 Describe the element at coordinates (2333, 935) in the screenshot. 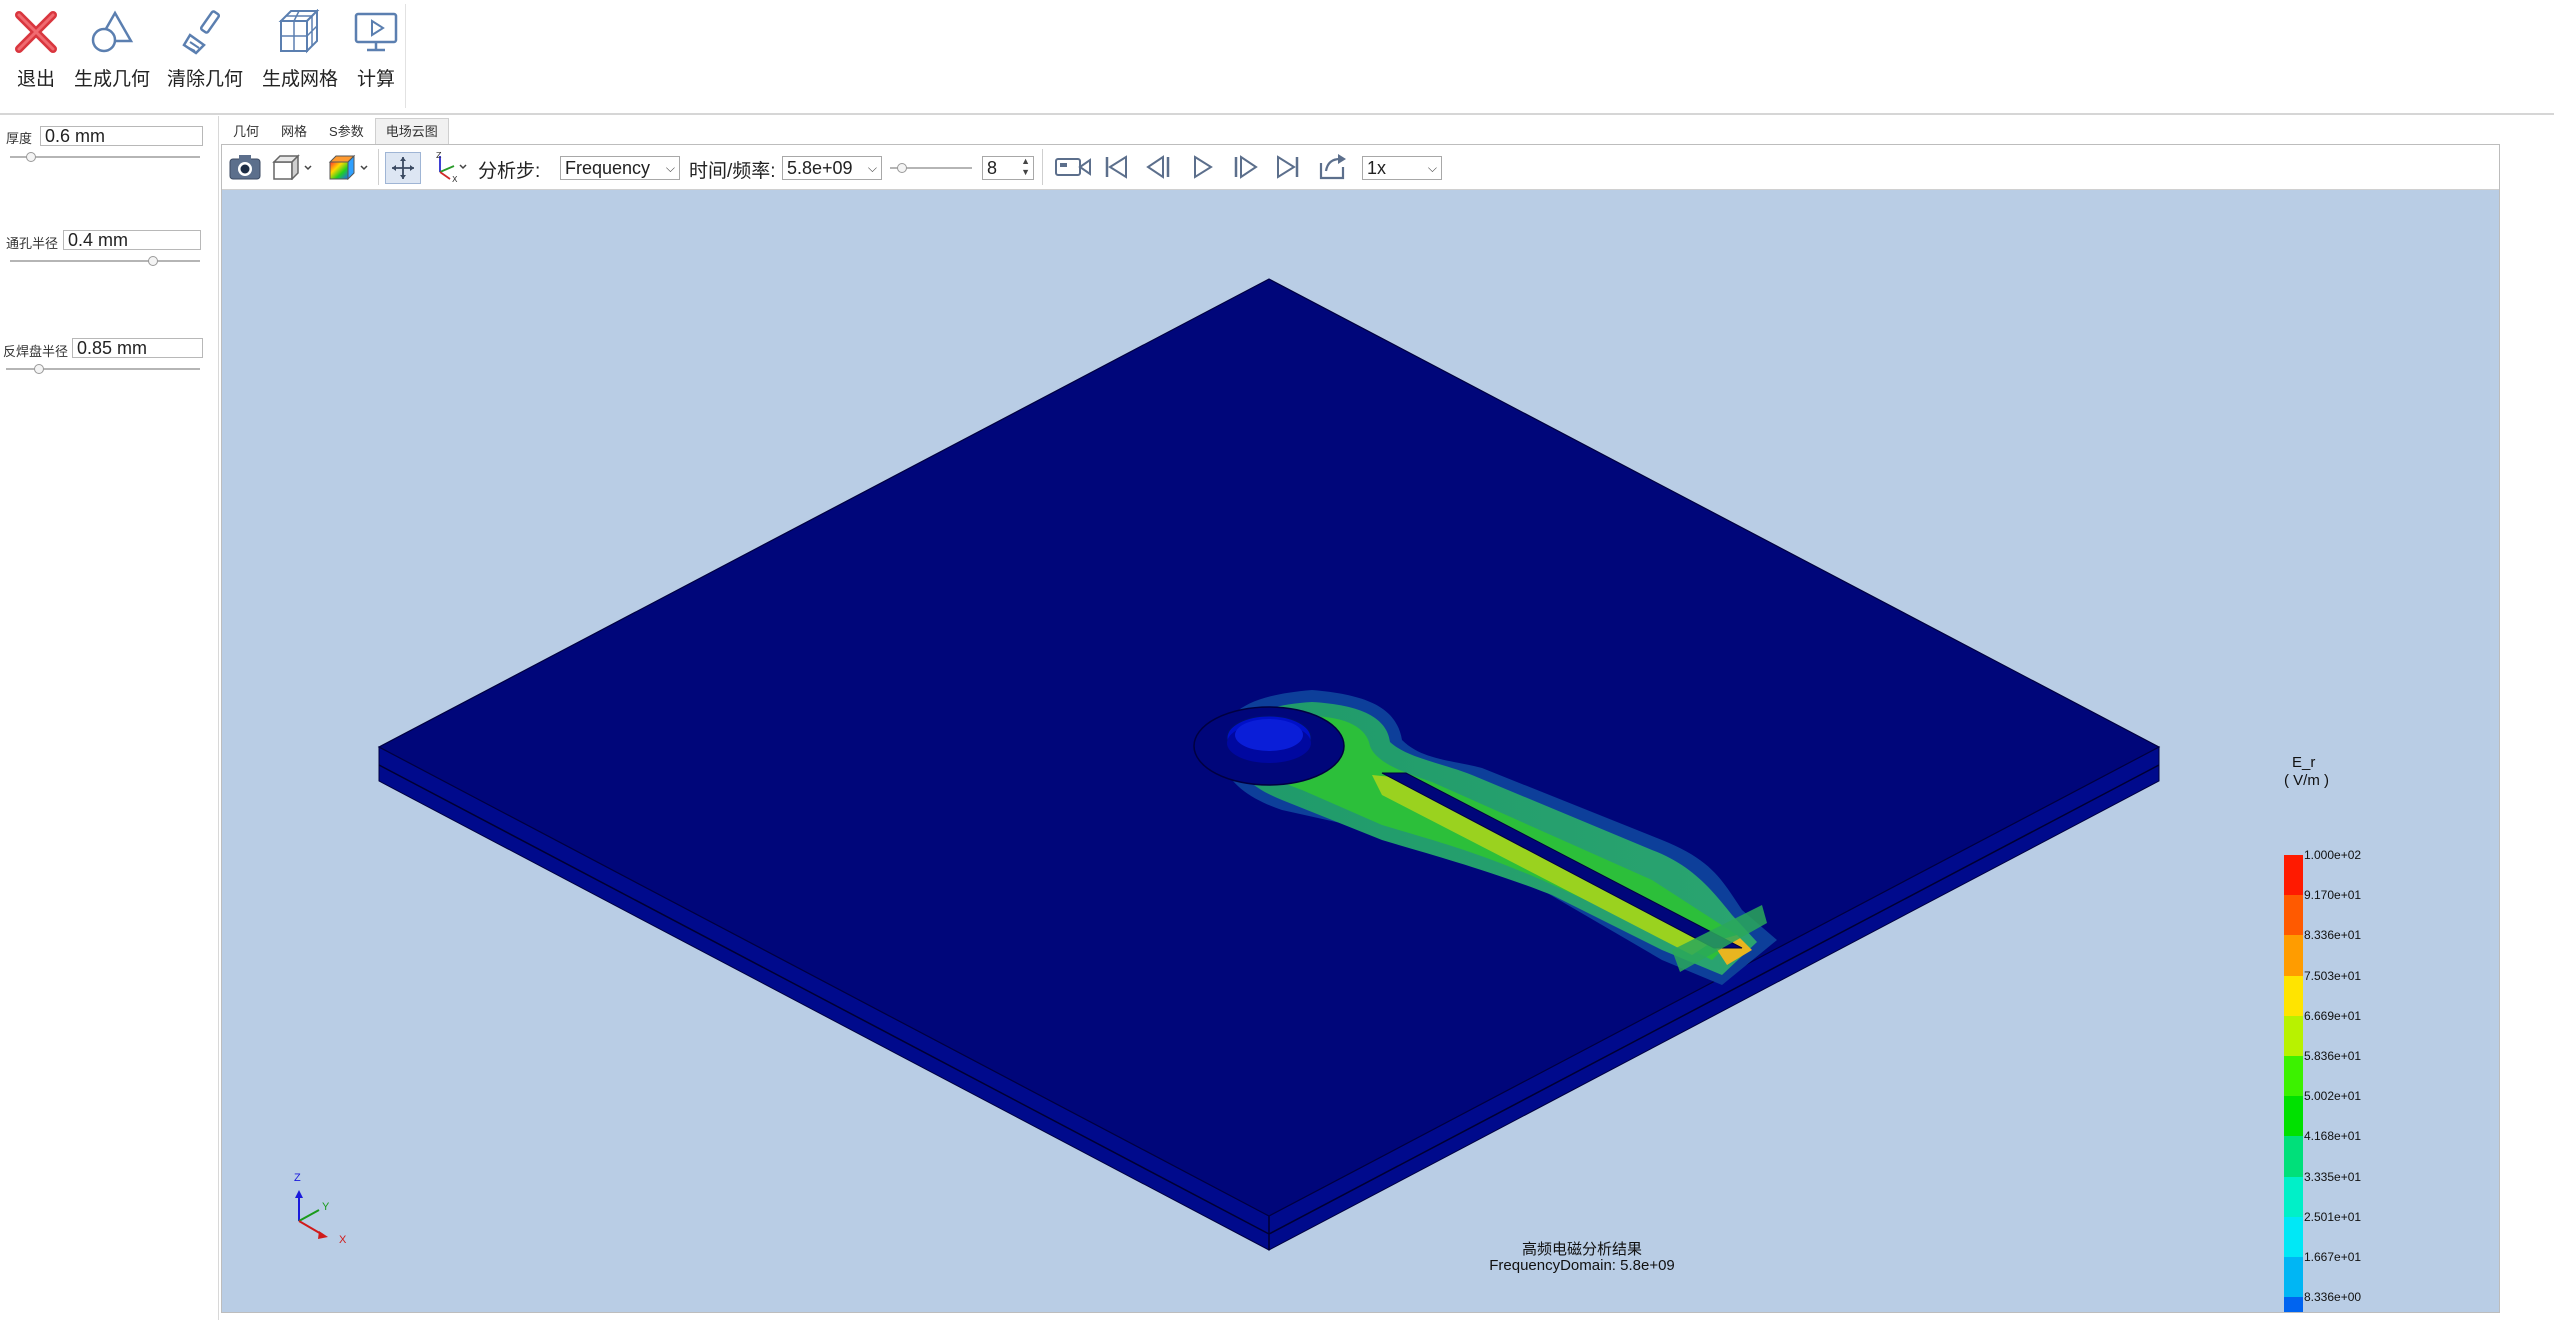

I see `legend-tick-label: 8.336e+01` at that location.